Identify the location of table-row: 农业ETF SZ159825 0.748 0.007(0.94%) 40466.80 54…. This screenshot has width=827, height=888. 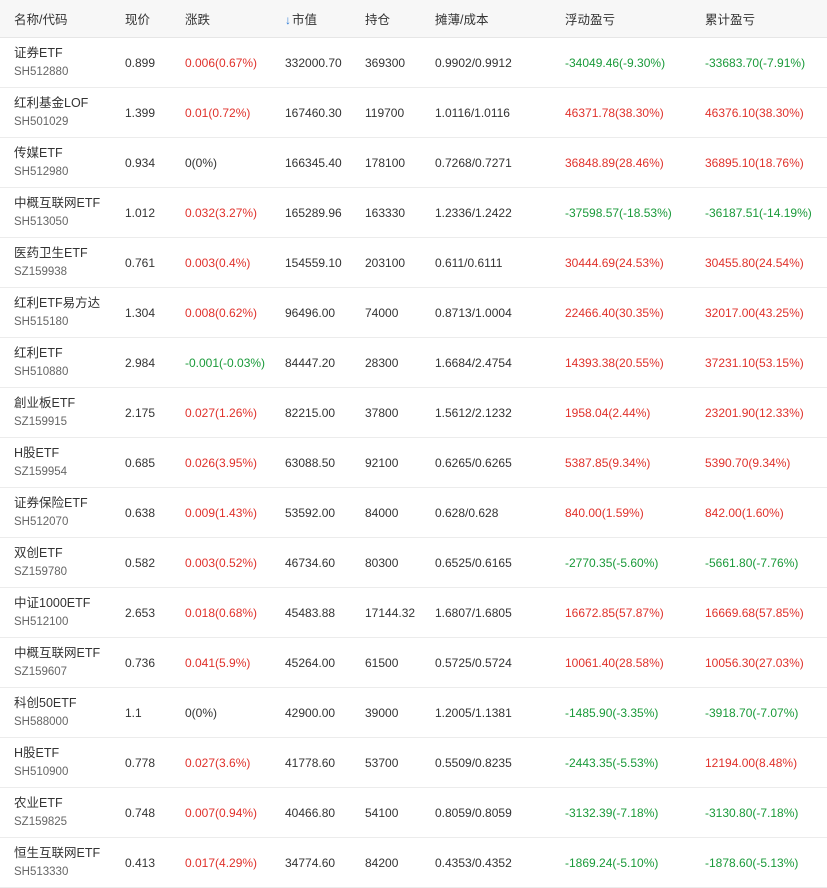
(413, 813).